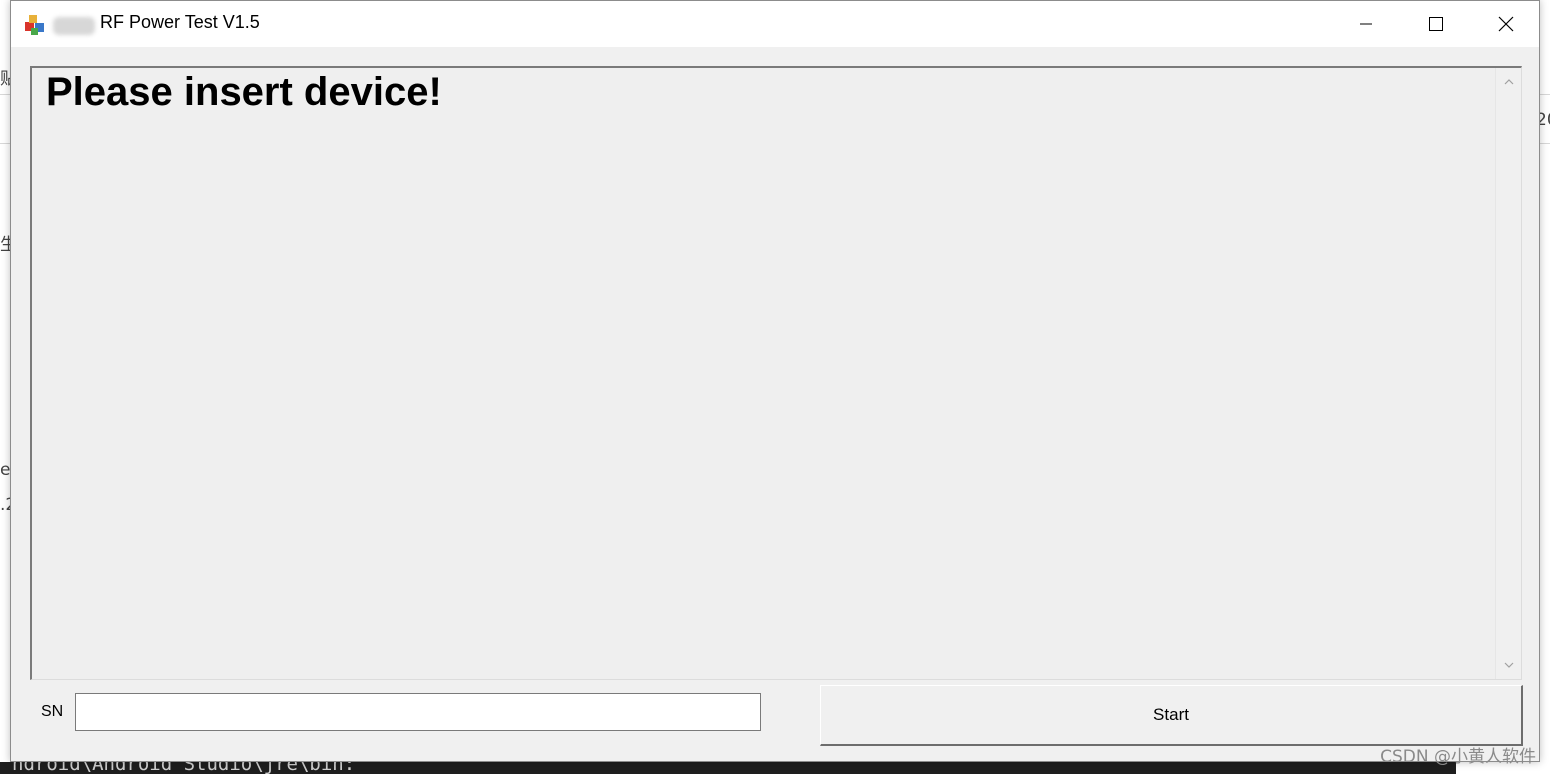 This screenshot has height=774, width=1550. Describe the element at coordinates (52, 711) in the screenshot. I see `sn-label: SN` at that location.